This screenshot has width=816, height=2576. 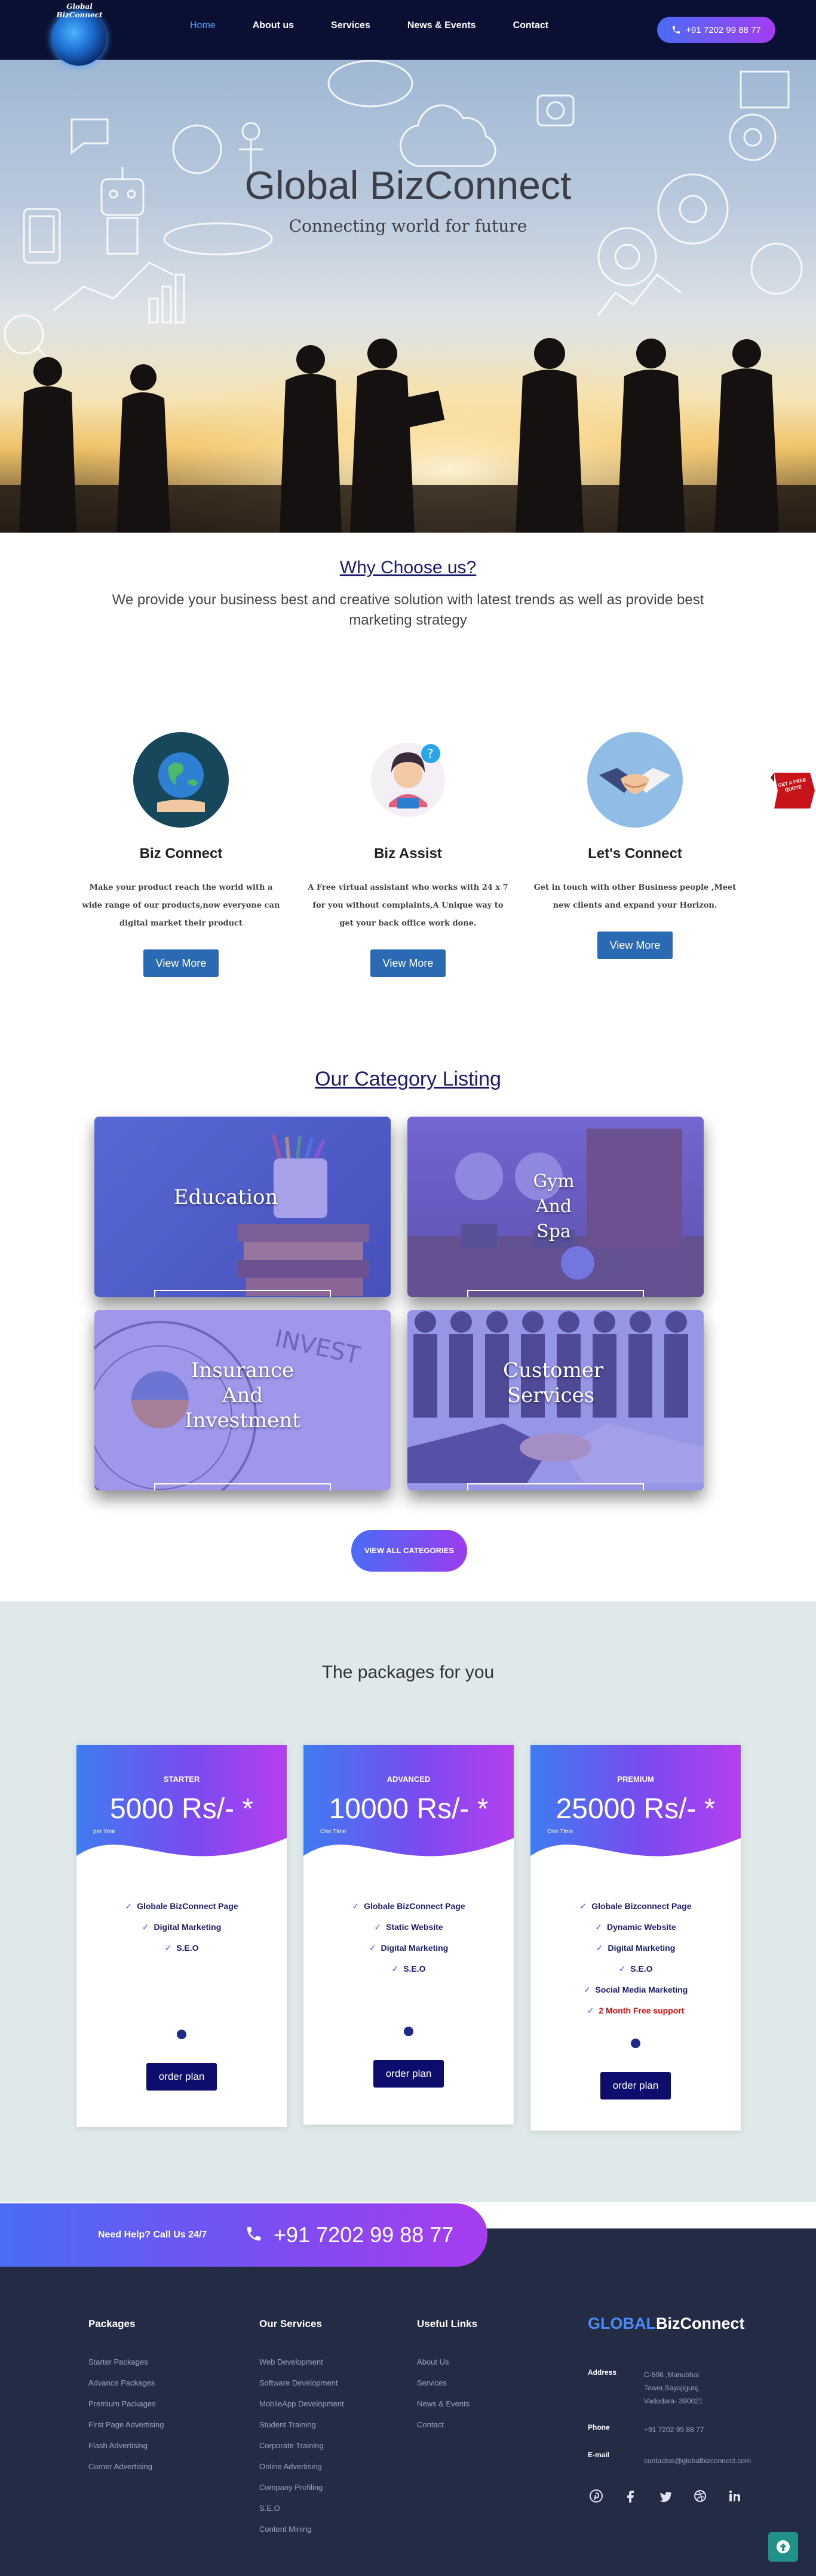 I want to click on nav-contact: Contact, so click(x=531, y=25).